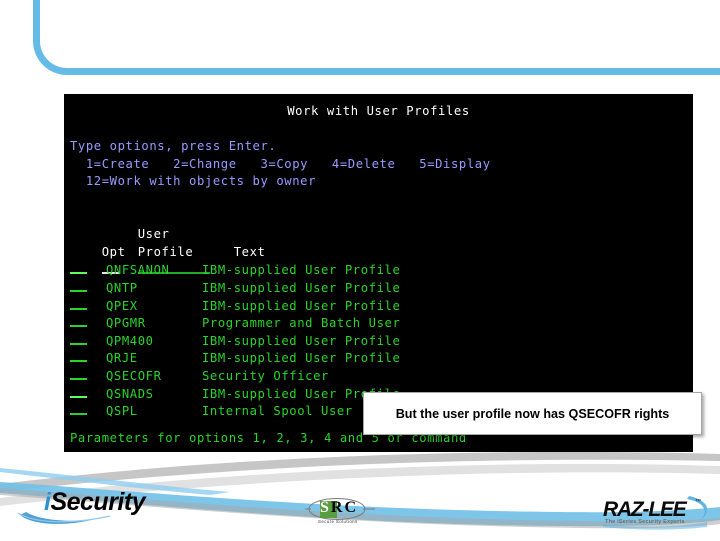  What do you see at coordinates (249, 251) in the screenshot?
I see `column-header-text: Text` at bounding box center [249, 251].